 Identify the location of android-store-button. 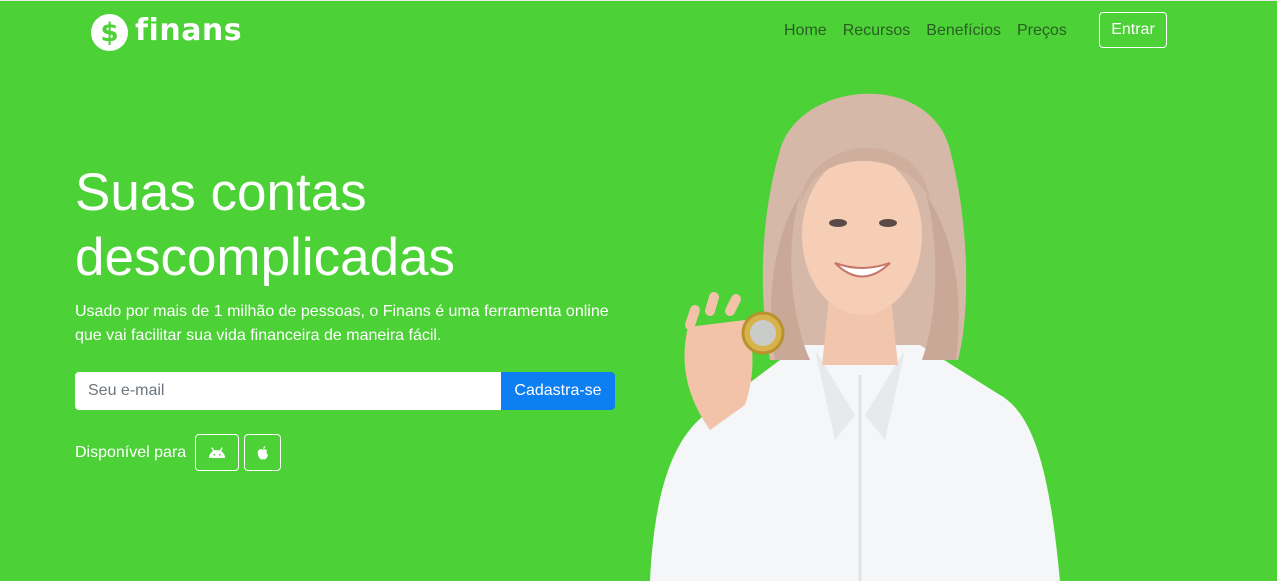
(217, 452).